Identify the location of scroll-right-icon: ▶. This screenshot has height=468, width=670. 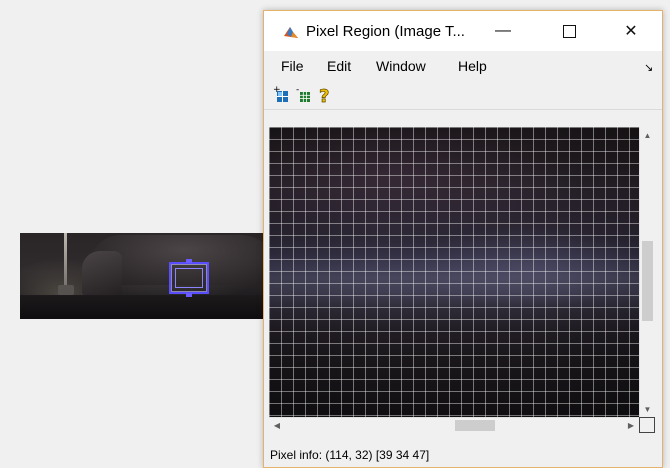
(631, 425).